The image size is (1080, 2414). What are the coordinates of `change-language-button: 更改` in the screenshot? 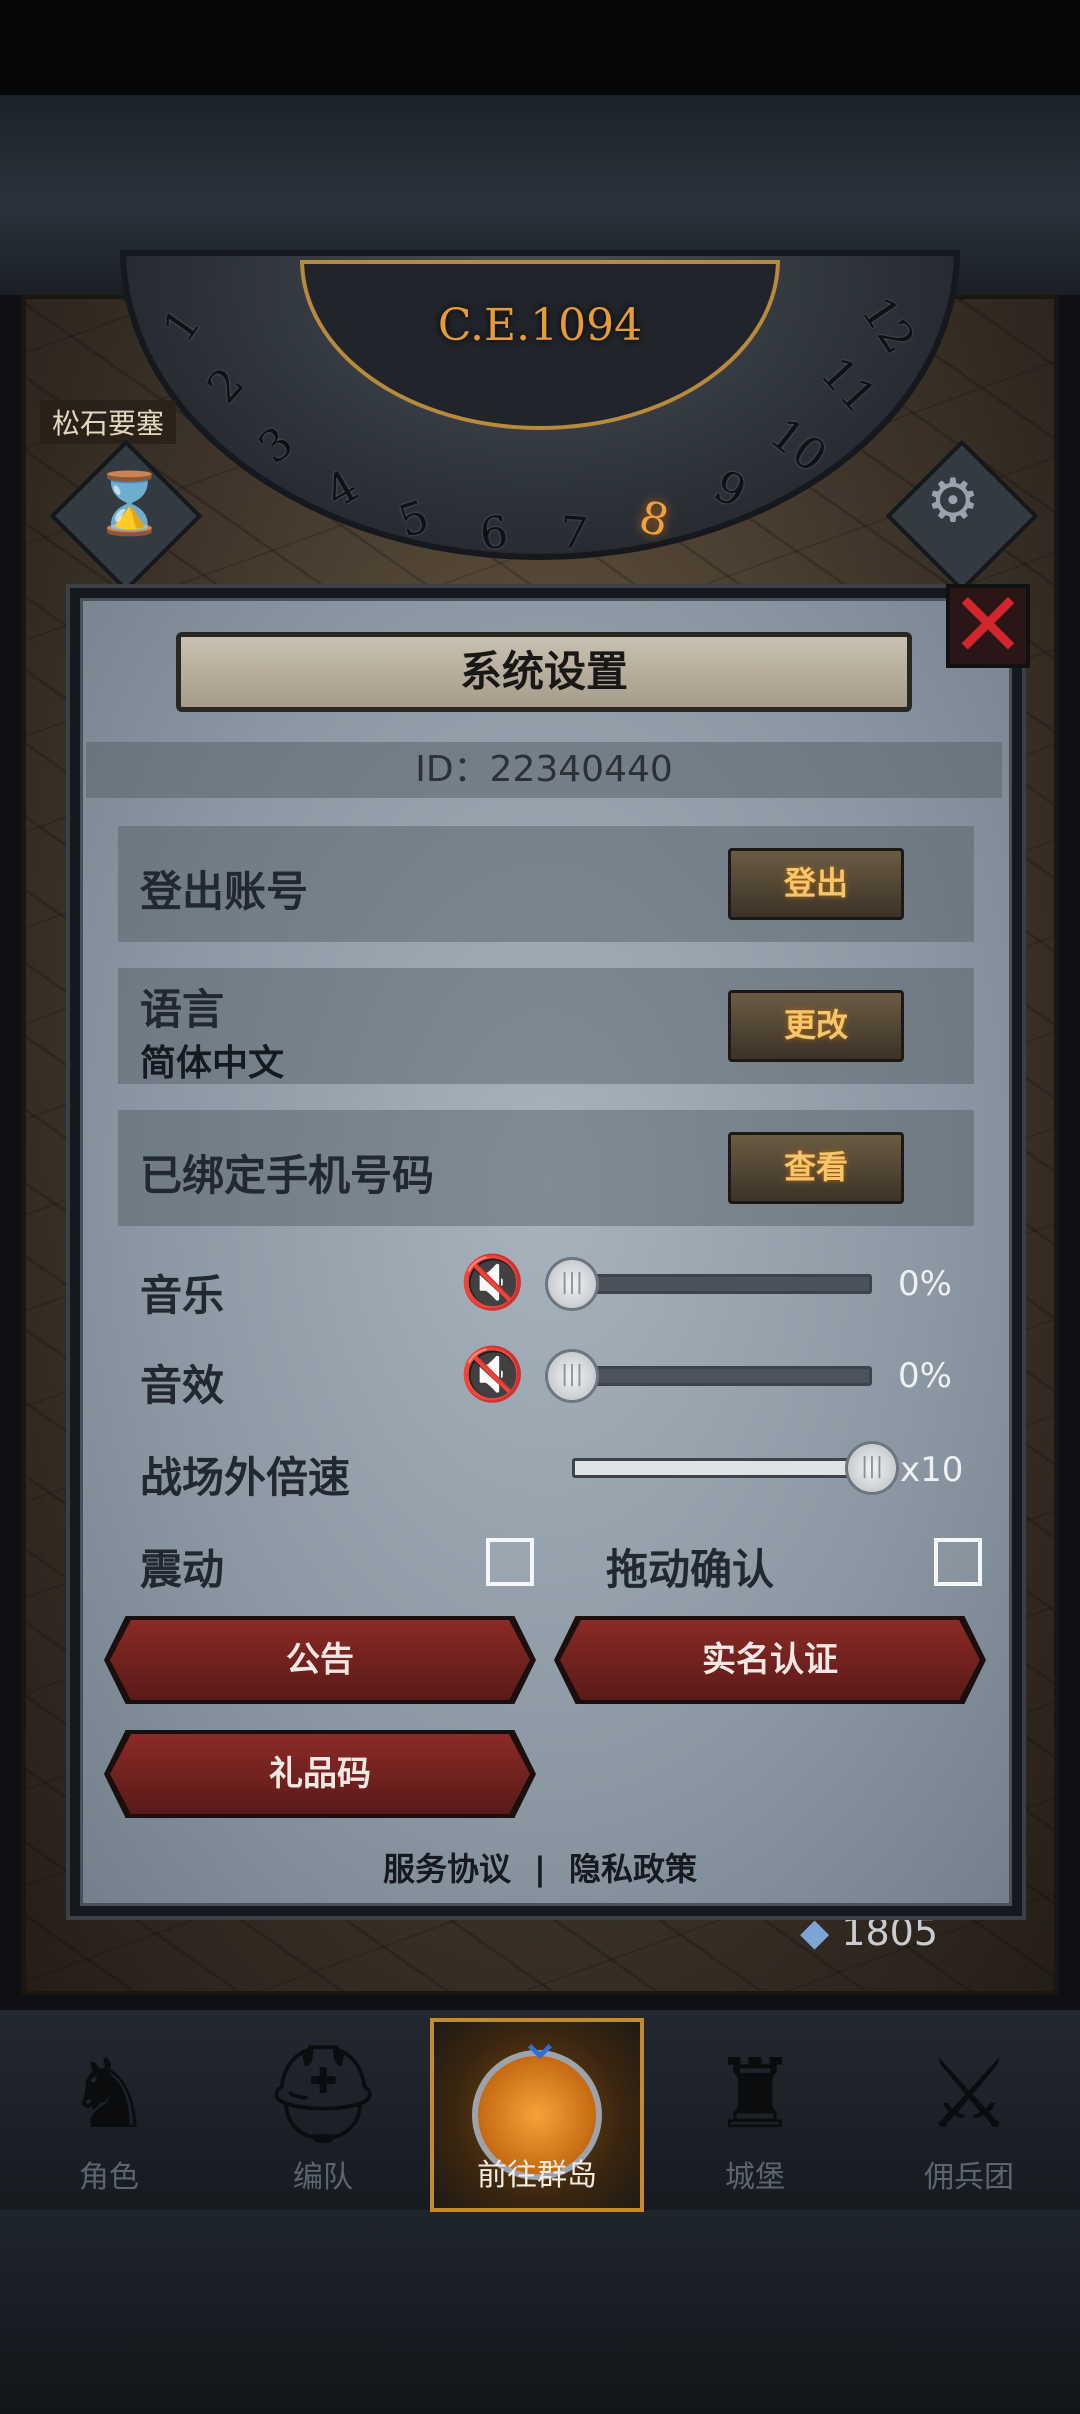 It's located at (816, 1026).